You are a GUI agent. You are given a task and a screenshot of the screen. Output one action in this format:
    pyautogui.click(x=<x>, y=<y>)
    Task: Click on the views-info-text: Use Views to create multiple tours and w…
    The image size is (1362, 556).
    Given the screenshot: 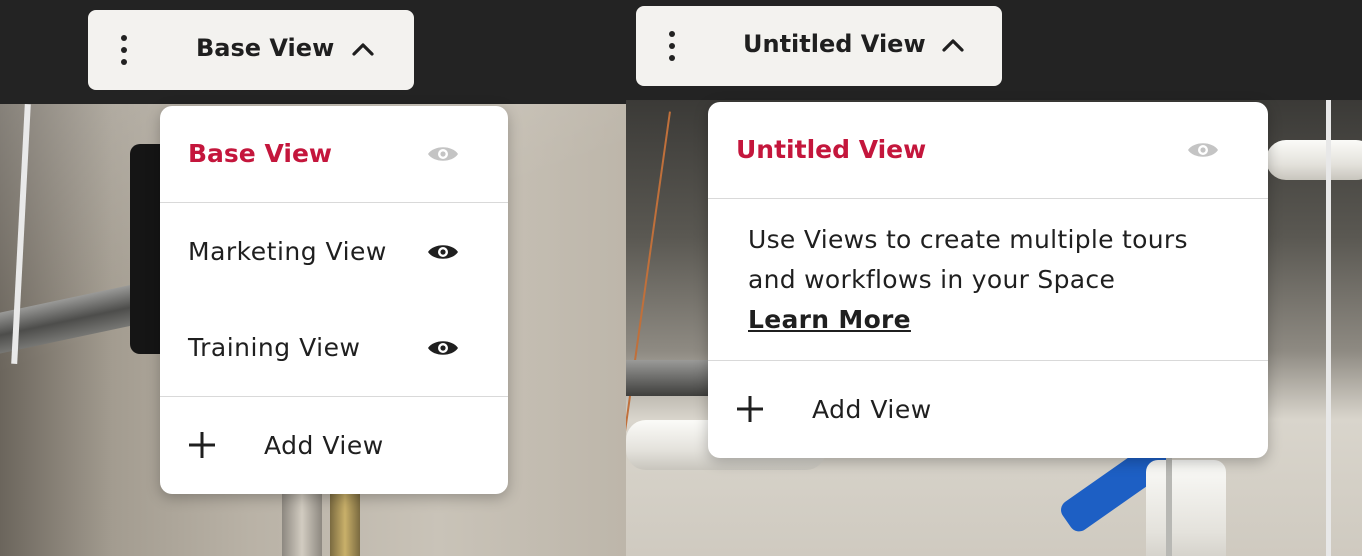 What is the action you would take?
    pyautogui.click(x=968, y=280)
    